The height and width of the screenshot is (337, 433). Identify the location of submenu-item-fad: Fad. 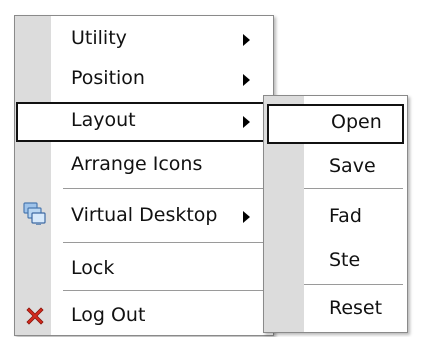
(335, 218).